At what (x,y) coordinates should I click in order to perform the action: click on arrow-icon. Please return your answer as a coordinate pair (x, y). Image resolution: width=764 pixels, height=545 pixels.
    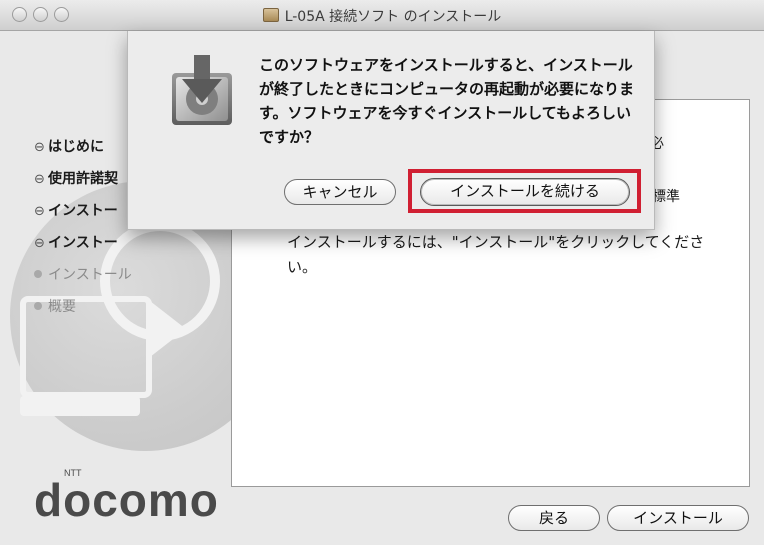
    Looking at the image, I should click on (168, 329).